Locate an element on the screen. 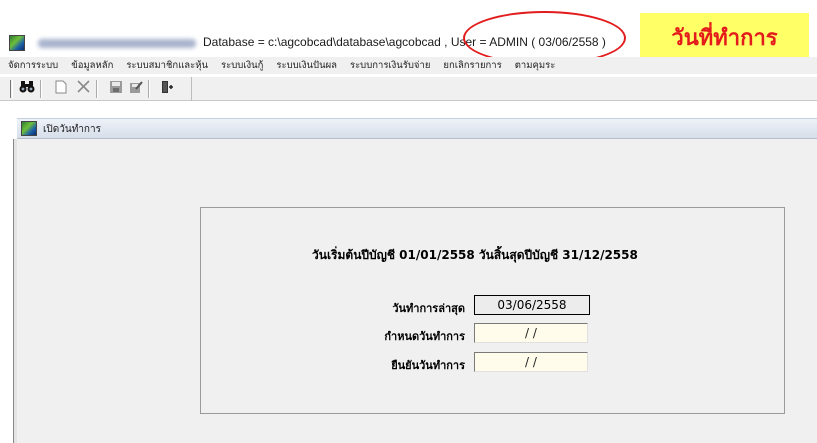 This screenshot has width=817, height=443. save-icon is located at coordinates (116, 89).